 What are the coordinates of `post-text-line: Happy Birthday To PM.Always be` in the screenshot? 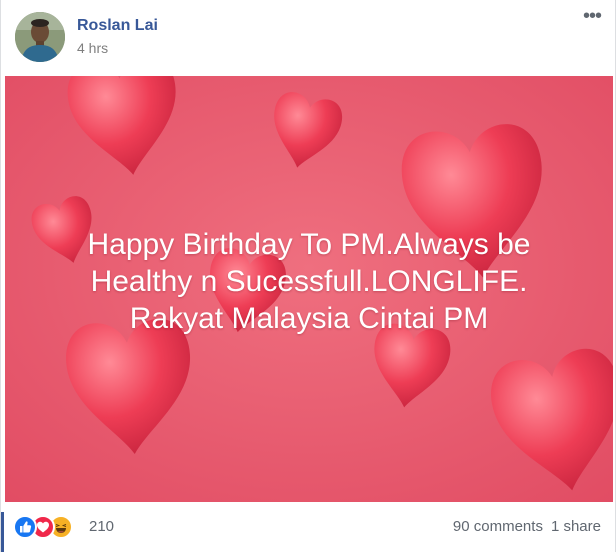 It's located at (309, 244).